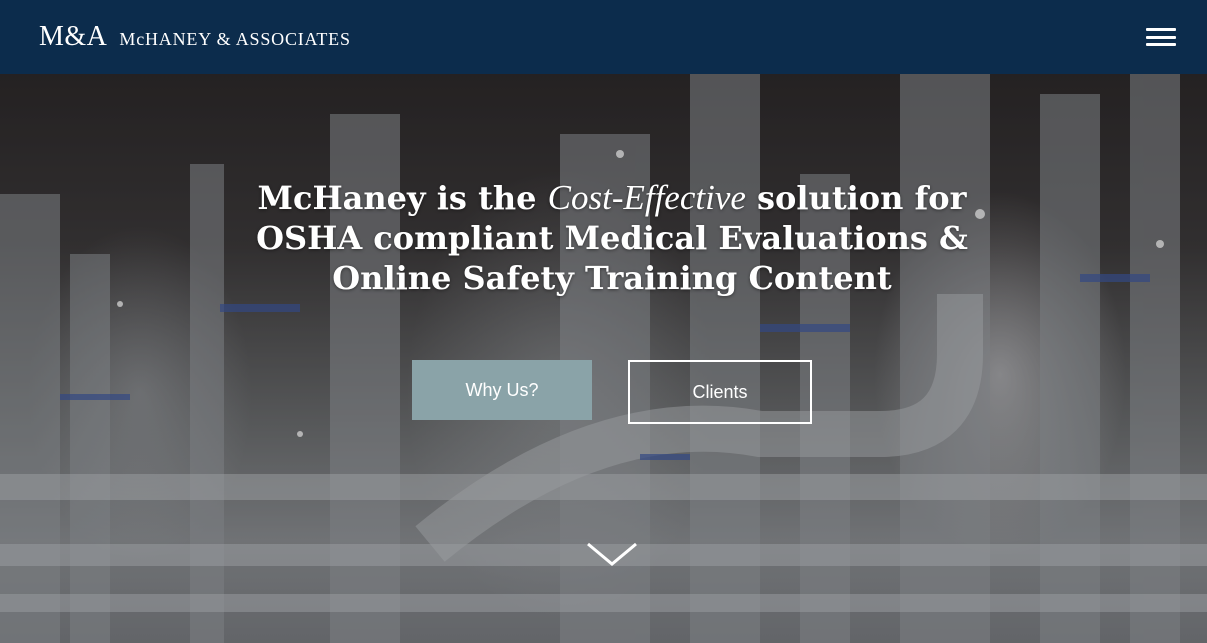  I want to click on clients-button: Clients, so click(720, 392).